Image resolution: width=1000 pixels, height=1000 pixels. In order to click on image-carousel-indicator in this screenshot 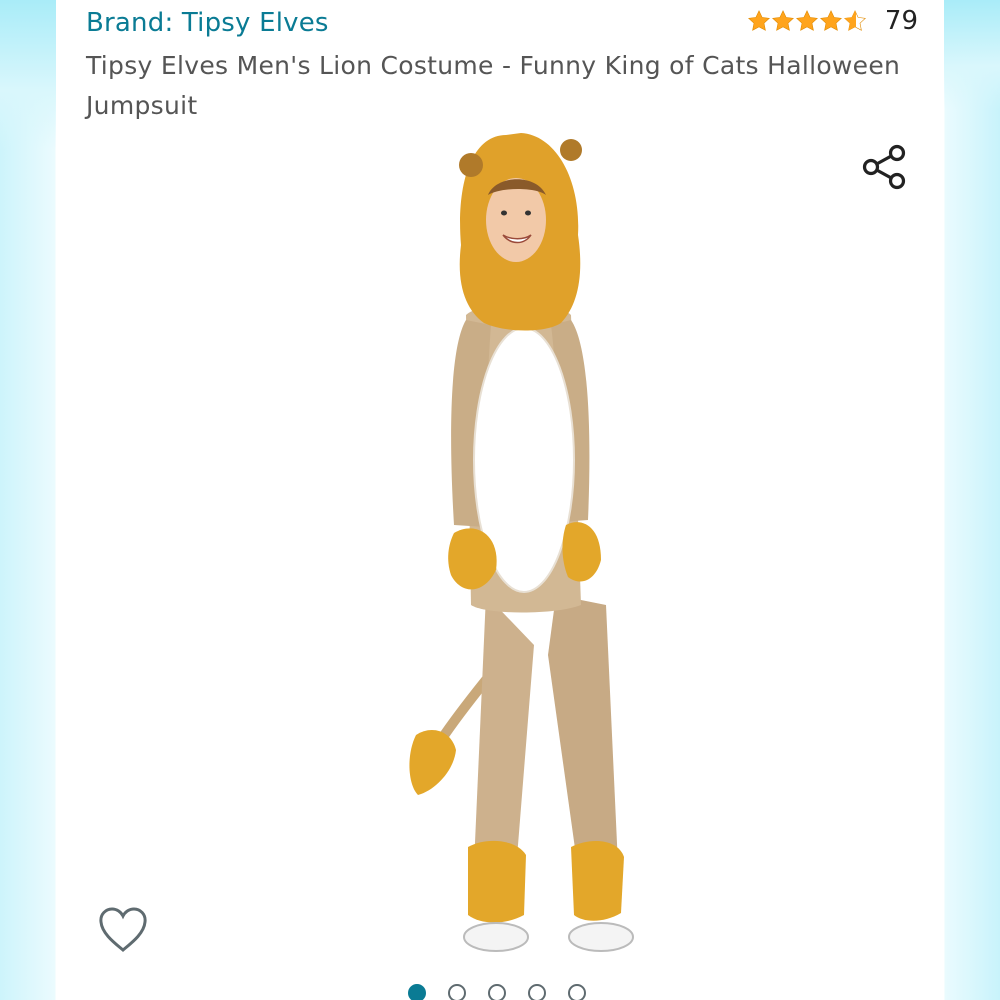, I will do `click(497, 992)`.